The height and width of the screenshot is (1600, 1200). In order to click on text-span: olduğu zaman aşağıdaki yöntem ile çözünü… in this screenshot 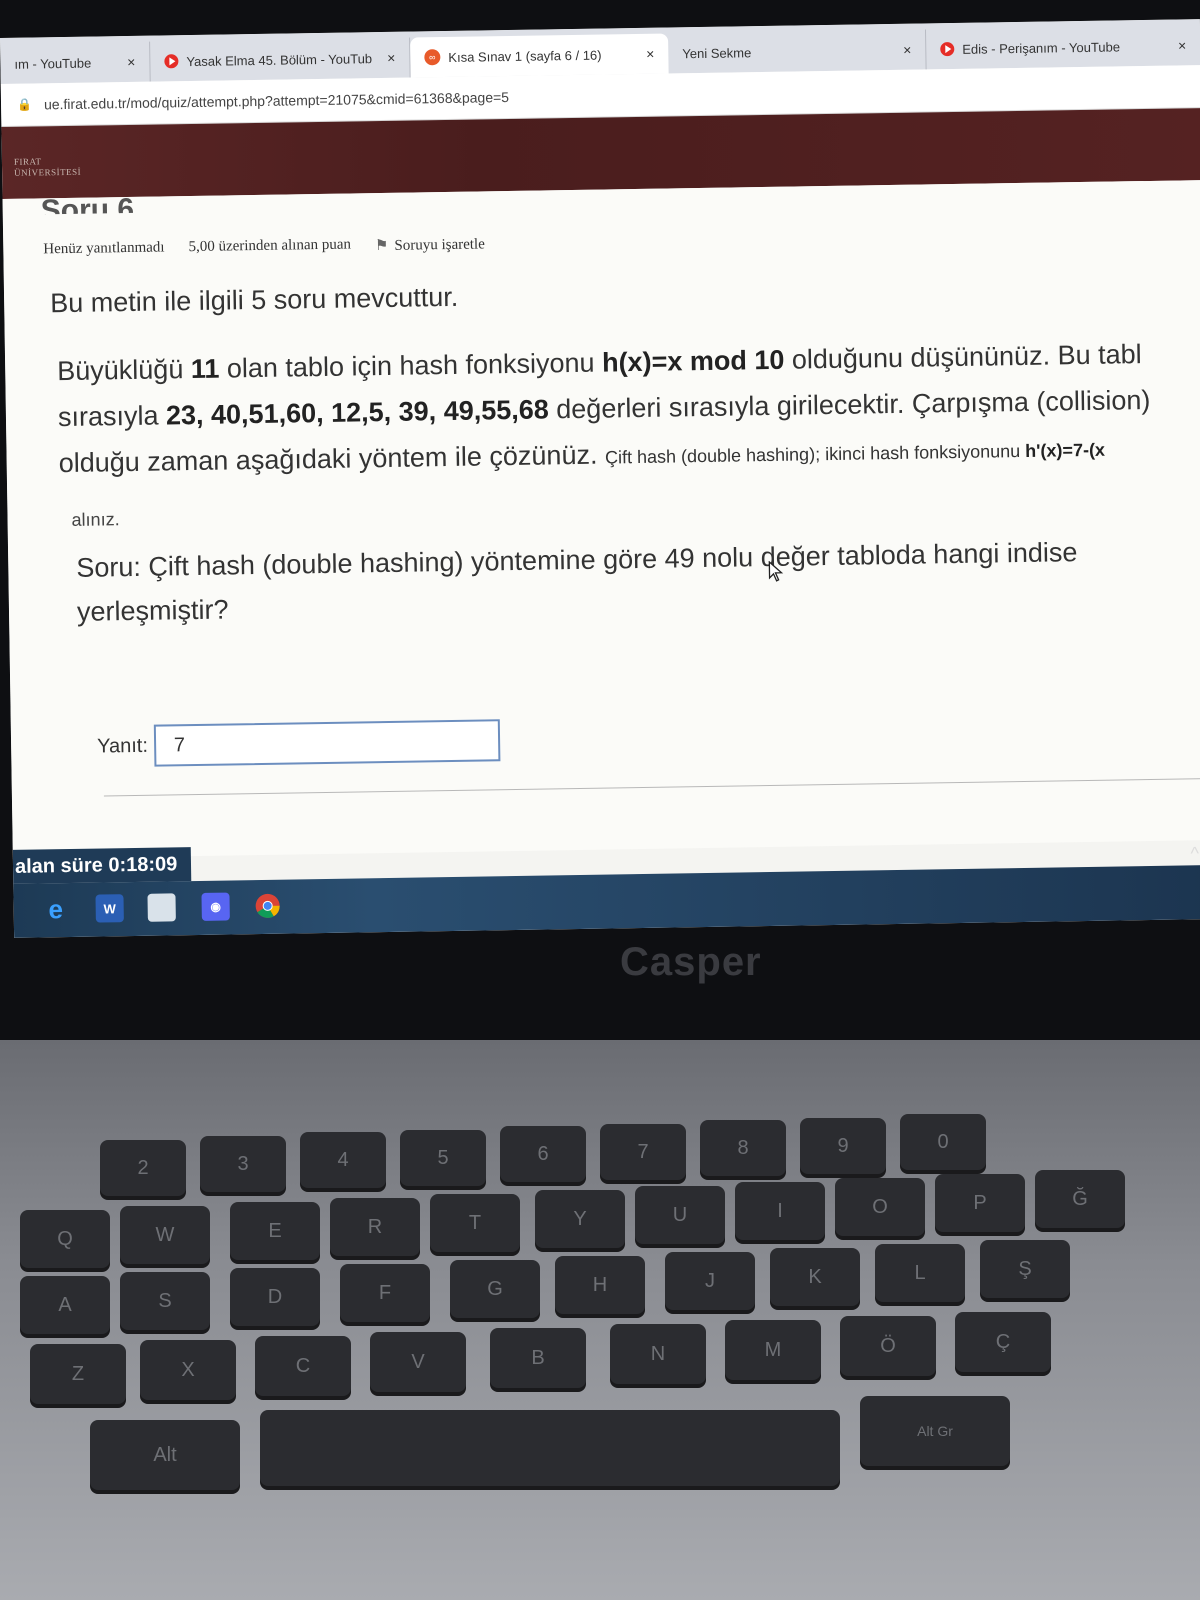, I will do `click(332, 459)`.